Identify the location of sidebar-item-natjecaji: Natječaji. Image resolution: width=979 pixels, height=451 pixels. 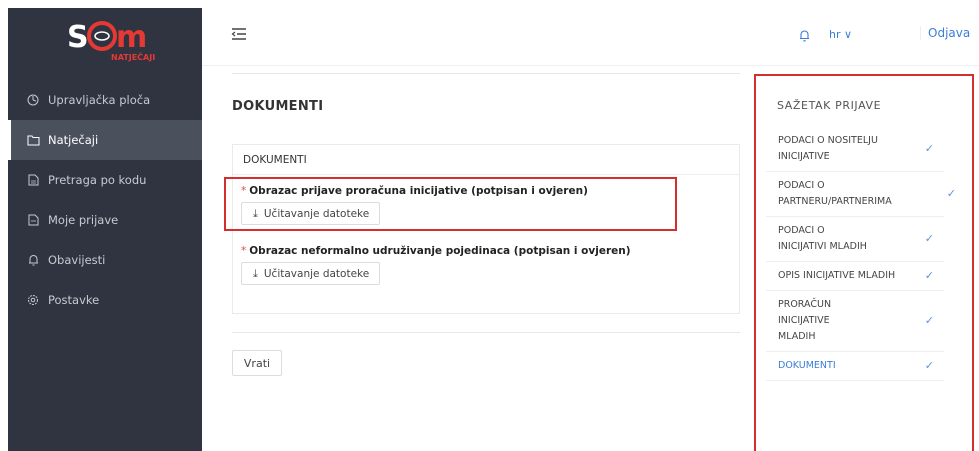
(105, 140).